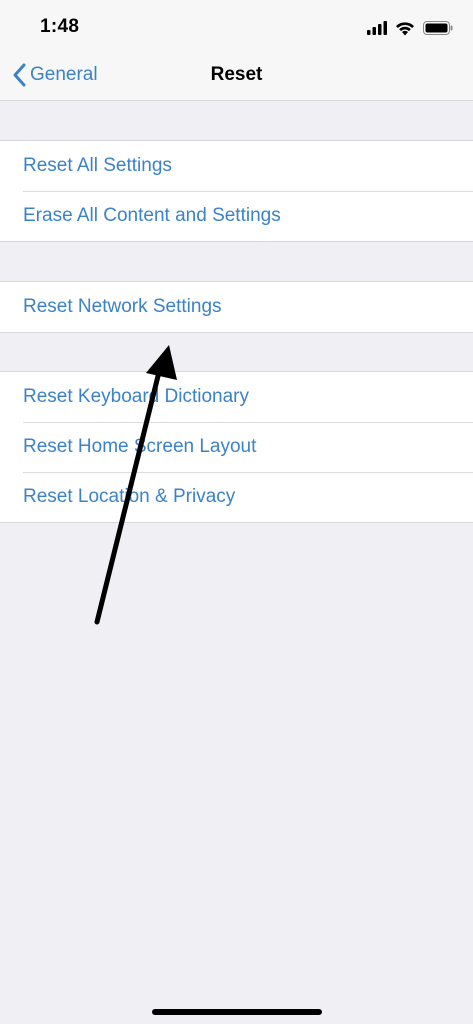 The height and width of the screenshot is (1024, 473). Describe the element at coordinates (19, 75) in the screenshot. I see `chevron-left-icon` at that location.